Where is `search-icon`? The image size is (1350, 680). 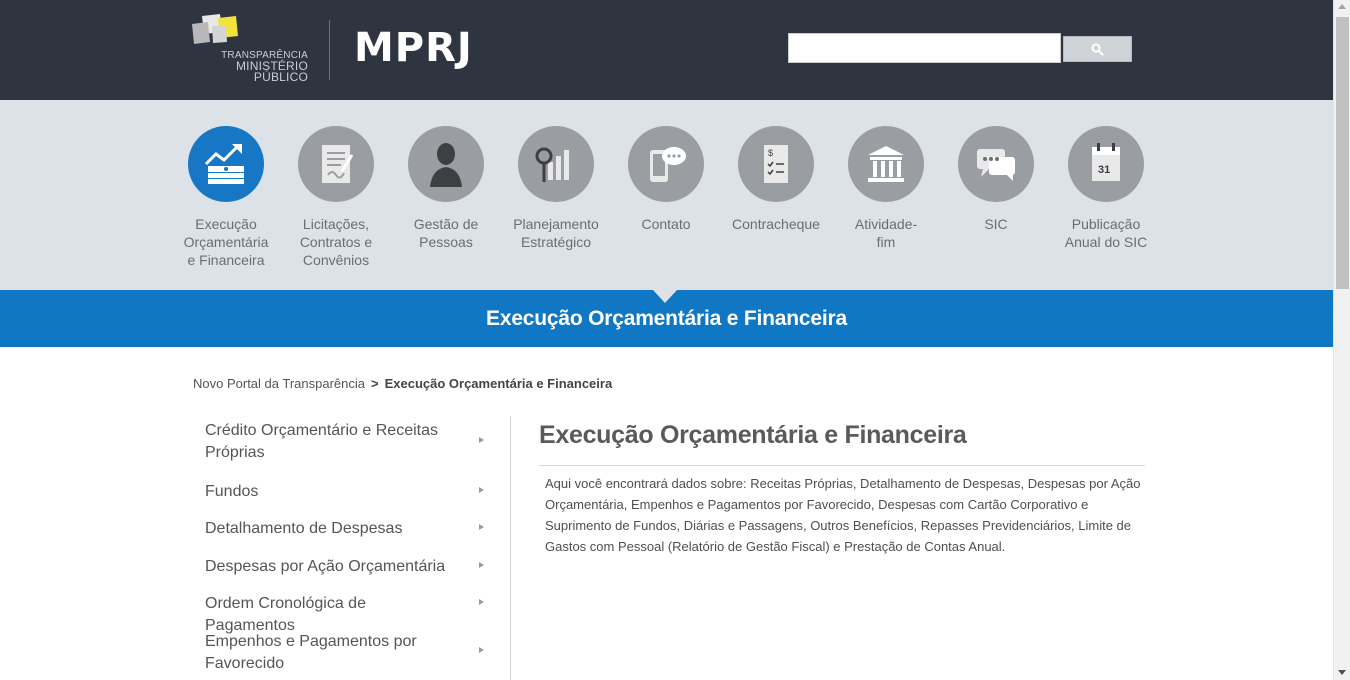
search-icon is located at coordinates (1097, 49).